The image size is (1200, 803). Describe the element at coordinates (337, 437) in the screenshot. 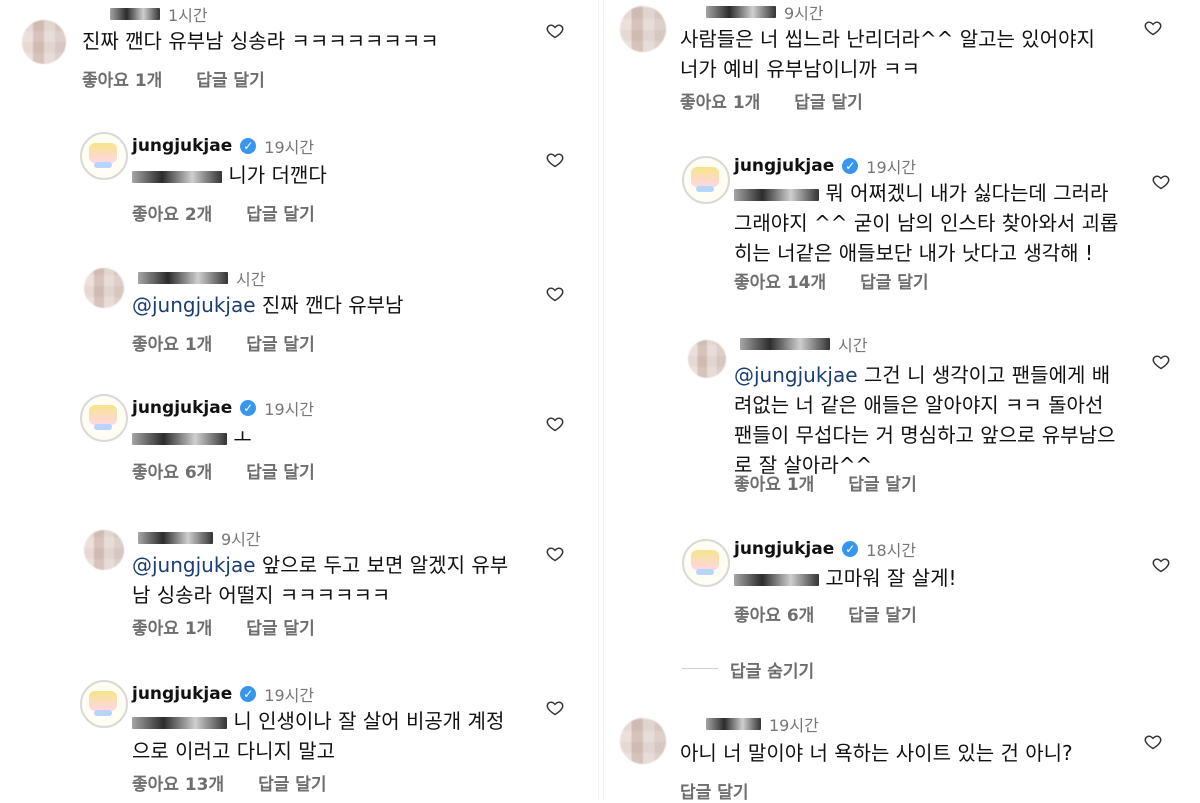

I see `comment-text: ㅗ` at that location.